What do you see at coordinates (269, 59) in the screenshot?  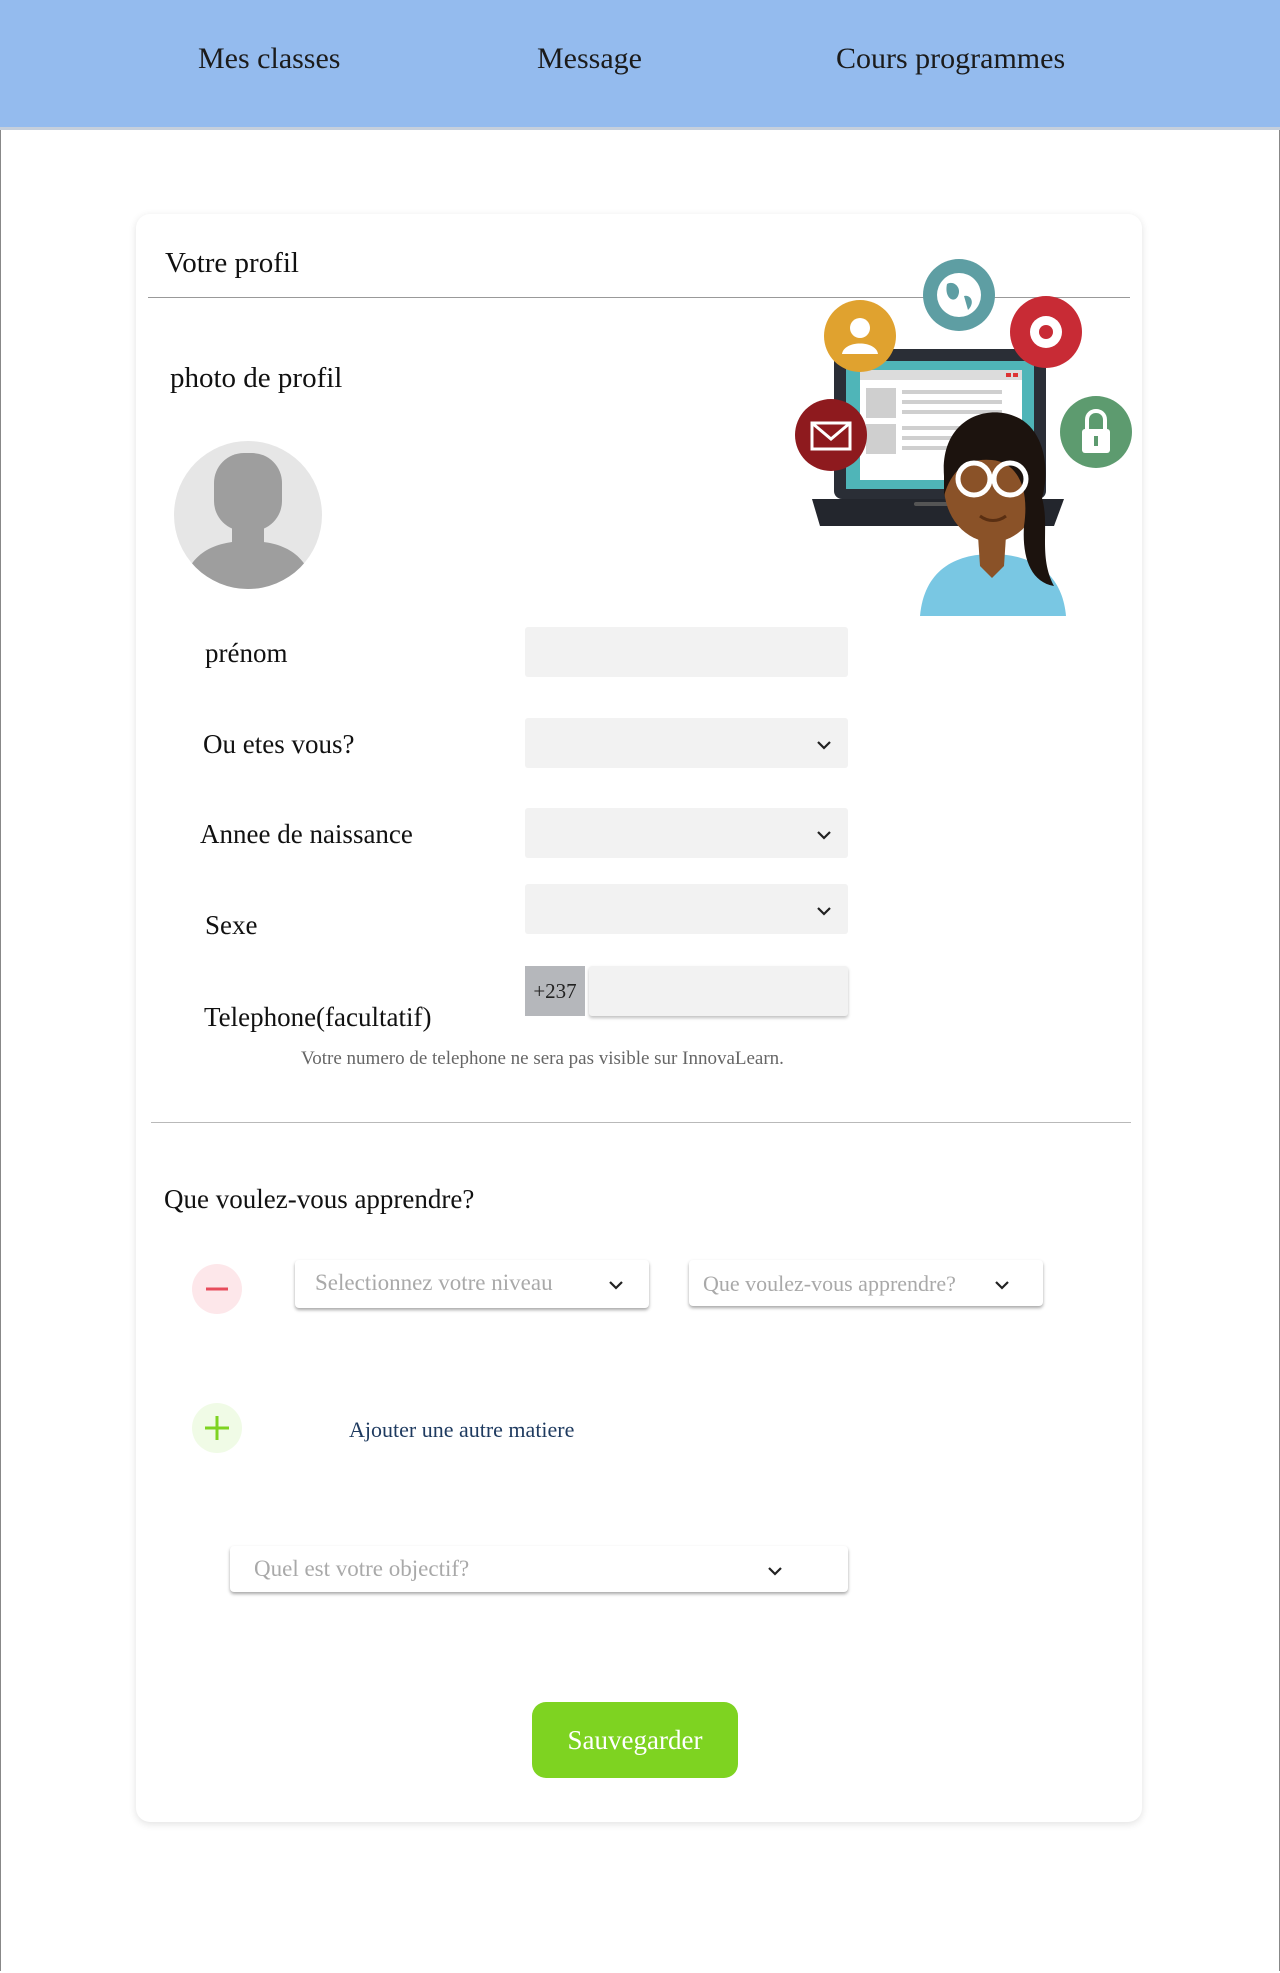 I see `nav-item-mes-classes: Mes classes` at bounding box center [269, 59].